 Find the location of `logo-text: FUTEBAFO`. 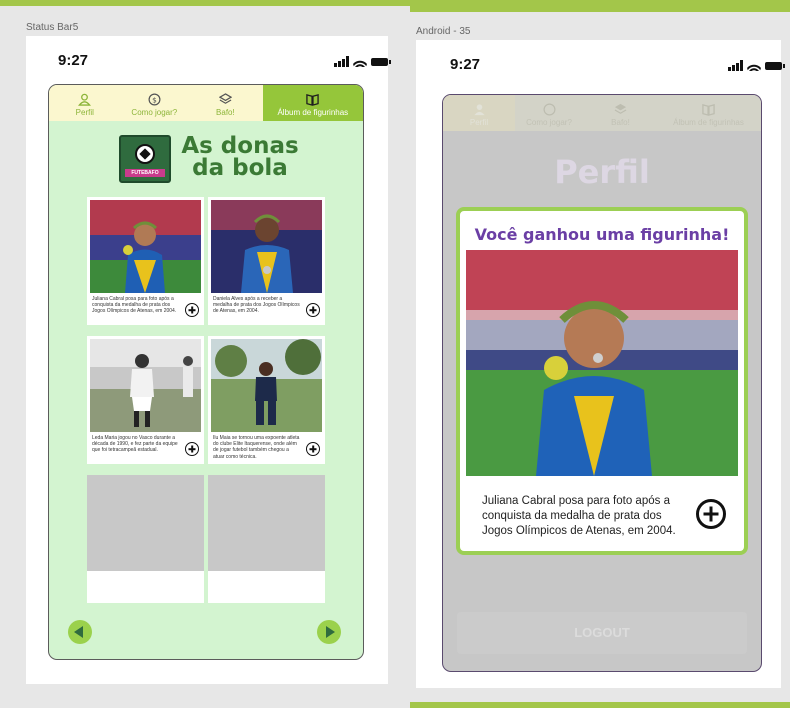

logo-text: FUTEBAFO is located at coordinates (145, 173).